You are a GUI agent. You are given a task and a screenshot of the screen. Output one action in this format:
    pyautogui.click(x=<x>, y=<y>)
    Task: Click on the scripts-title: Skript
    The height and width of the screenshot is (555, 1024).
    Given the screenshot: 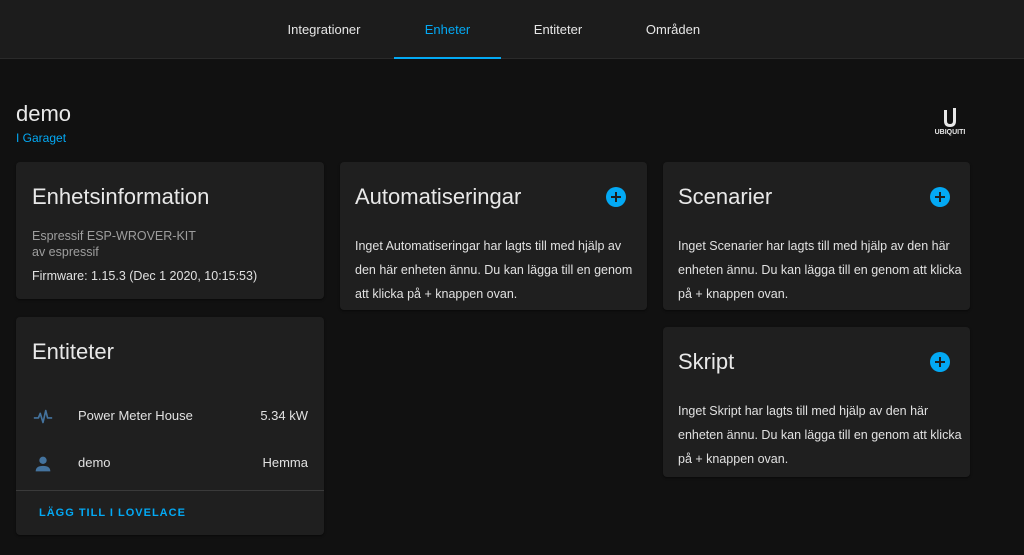 What is the action you would take?
    pyautogui.click(x=706, y=361)
    